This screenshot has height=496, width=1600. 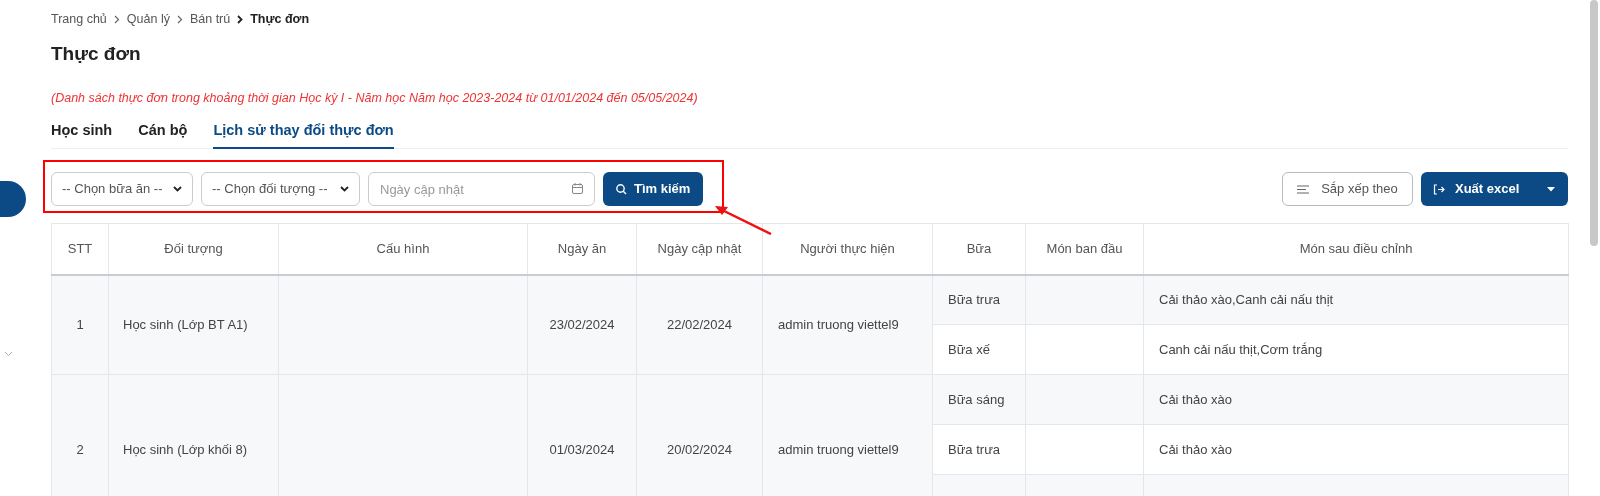 I want to click on annotation-arrow, so click(x=743, y=219).